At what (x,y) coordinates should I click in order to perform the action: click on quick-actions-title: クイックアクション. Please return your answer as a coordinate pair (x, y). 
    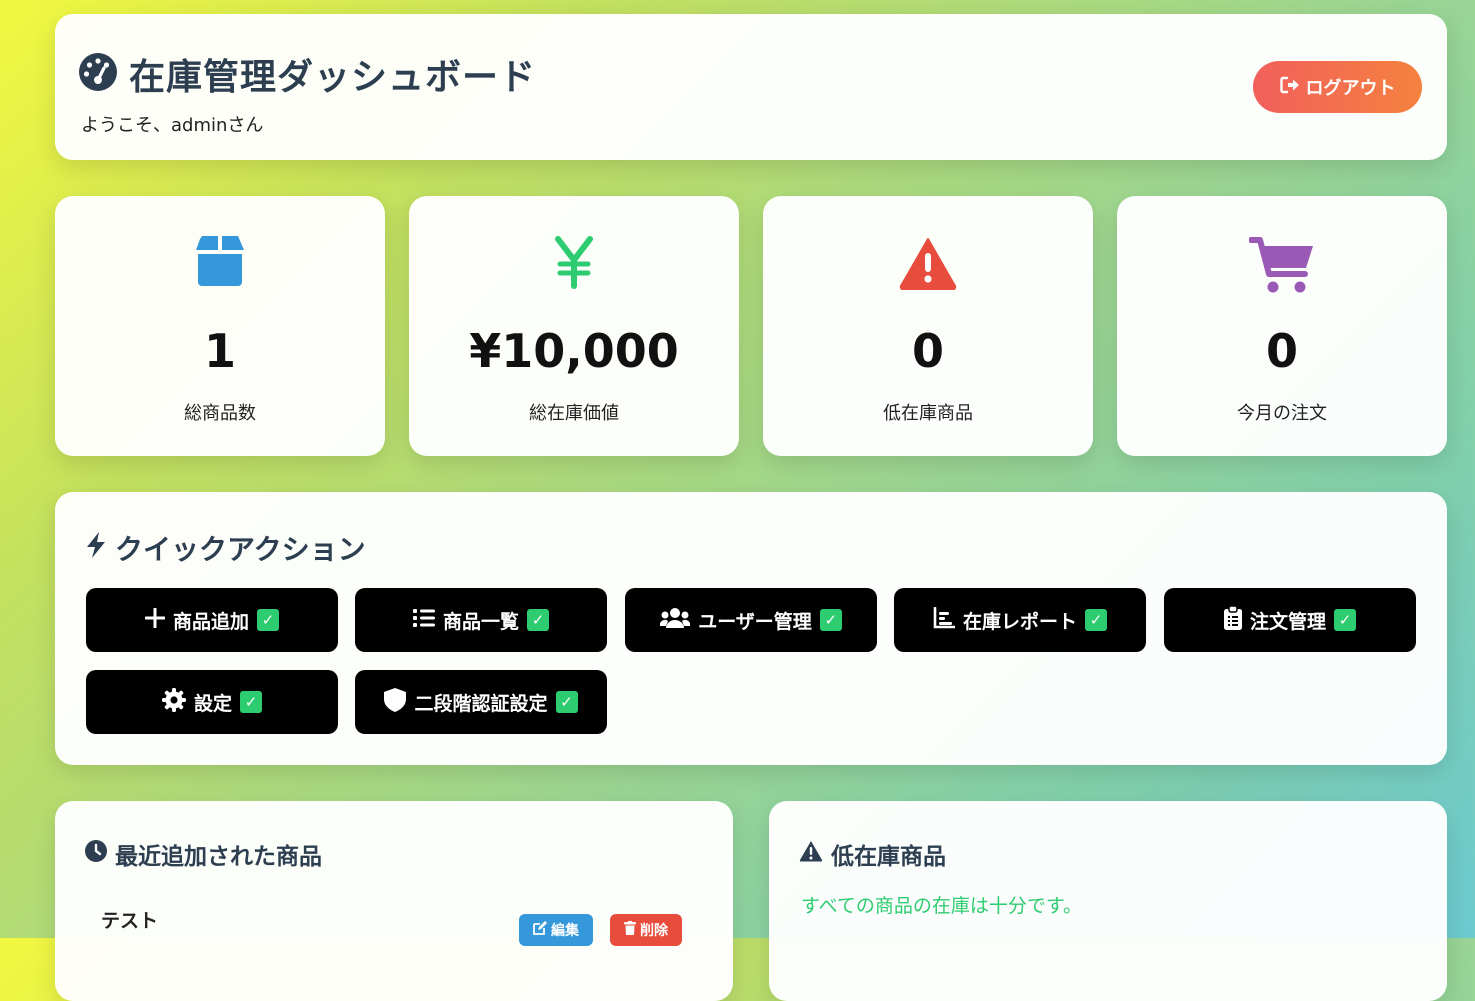
    Looking at the image, I should click on (240, 549).